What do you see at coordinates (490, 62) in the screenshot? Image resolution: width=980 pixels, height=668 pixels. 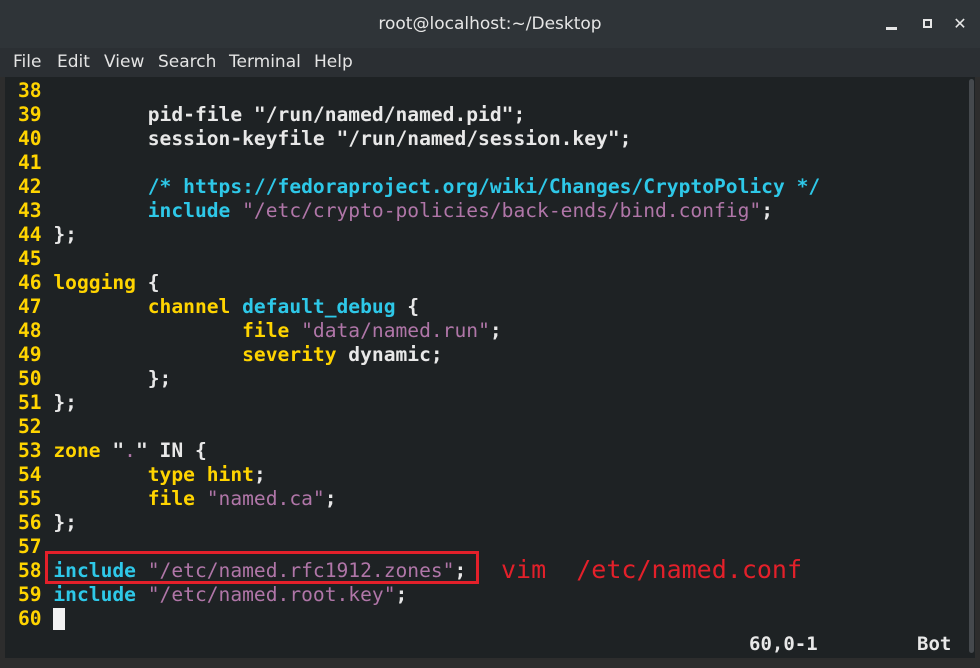 I see `menu-bar: File Edit View Search Terminal Help` at bounding box center [490, 62].